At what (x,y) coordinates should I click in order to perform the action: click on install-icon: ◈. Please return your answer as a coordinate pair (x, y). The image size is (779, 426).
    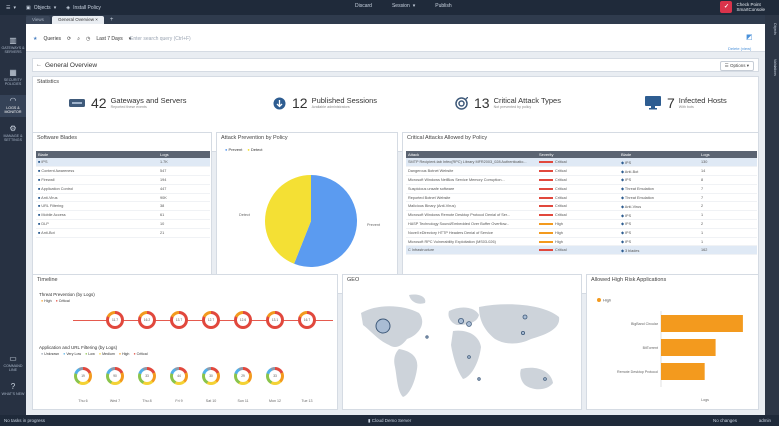
    Looking at the image, I should click on (68, 7).